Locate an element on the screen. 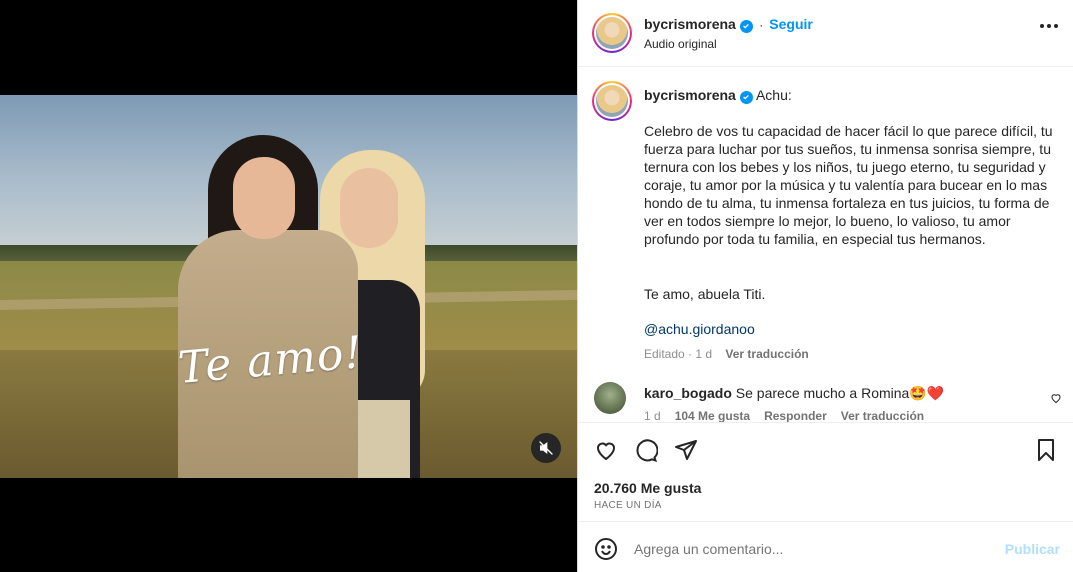 This screenshot has height=572, width=1073. author-username: bycrismorena is located at coordinates (690, 24).